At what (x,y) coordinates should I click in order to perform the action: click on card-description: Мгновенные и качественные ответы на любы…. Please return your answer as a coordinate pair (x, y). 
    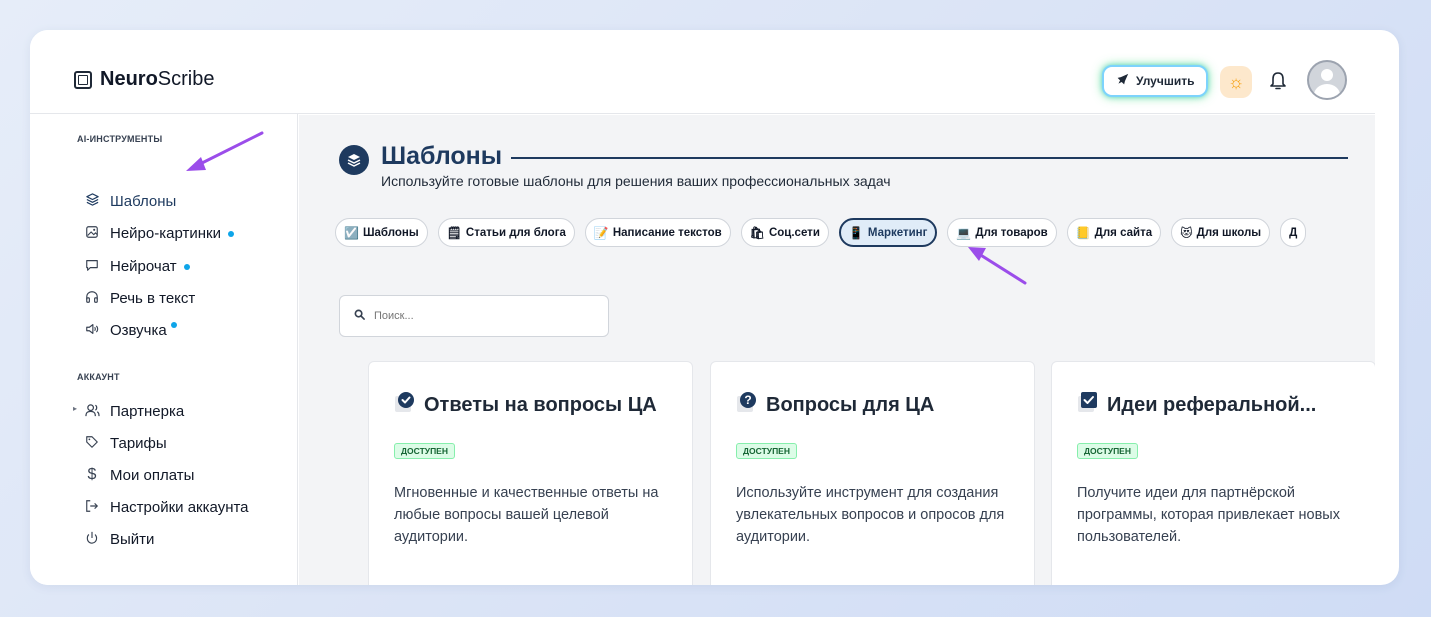
    Looking at the image, I should click on (526, 515).